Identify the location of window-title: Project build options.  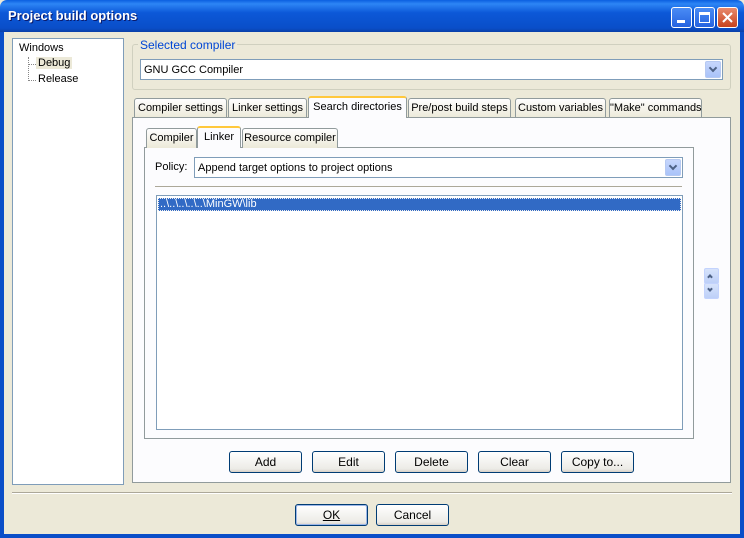
(73, 15).